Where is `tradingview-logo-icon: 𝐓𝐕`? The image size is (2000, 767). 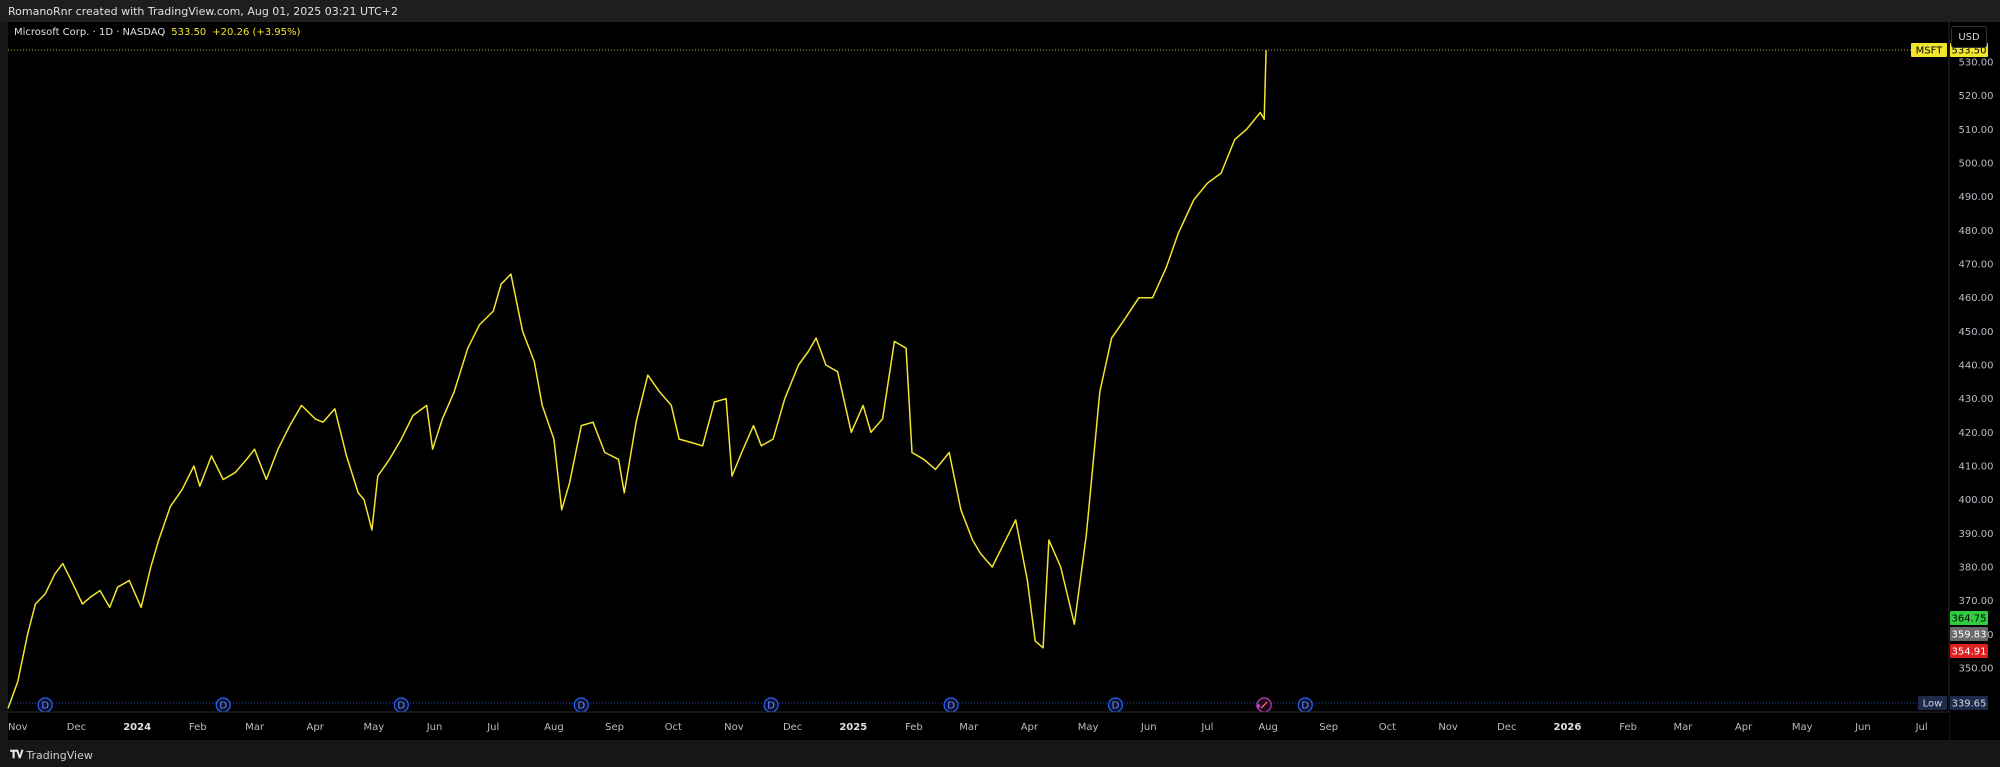 tradingview-logo-icon: 𝐓𝐕 is located at coordinates (16, 754).